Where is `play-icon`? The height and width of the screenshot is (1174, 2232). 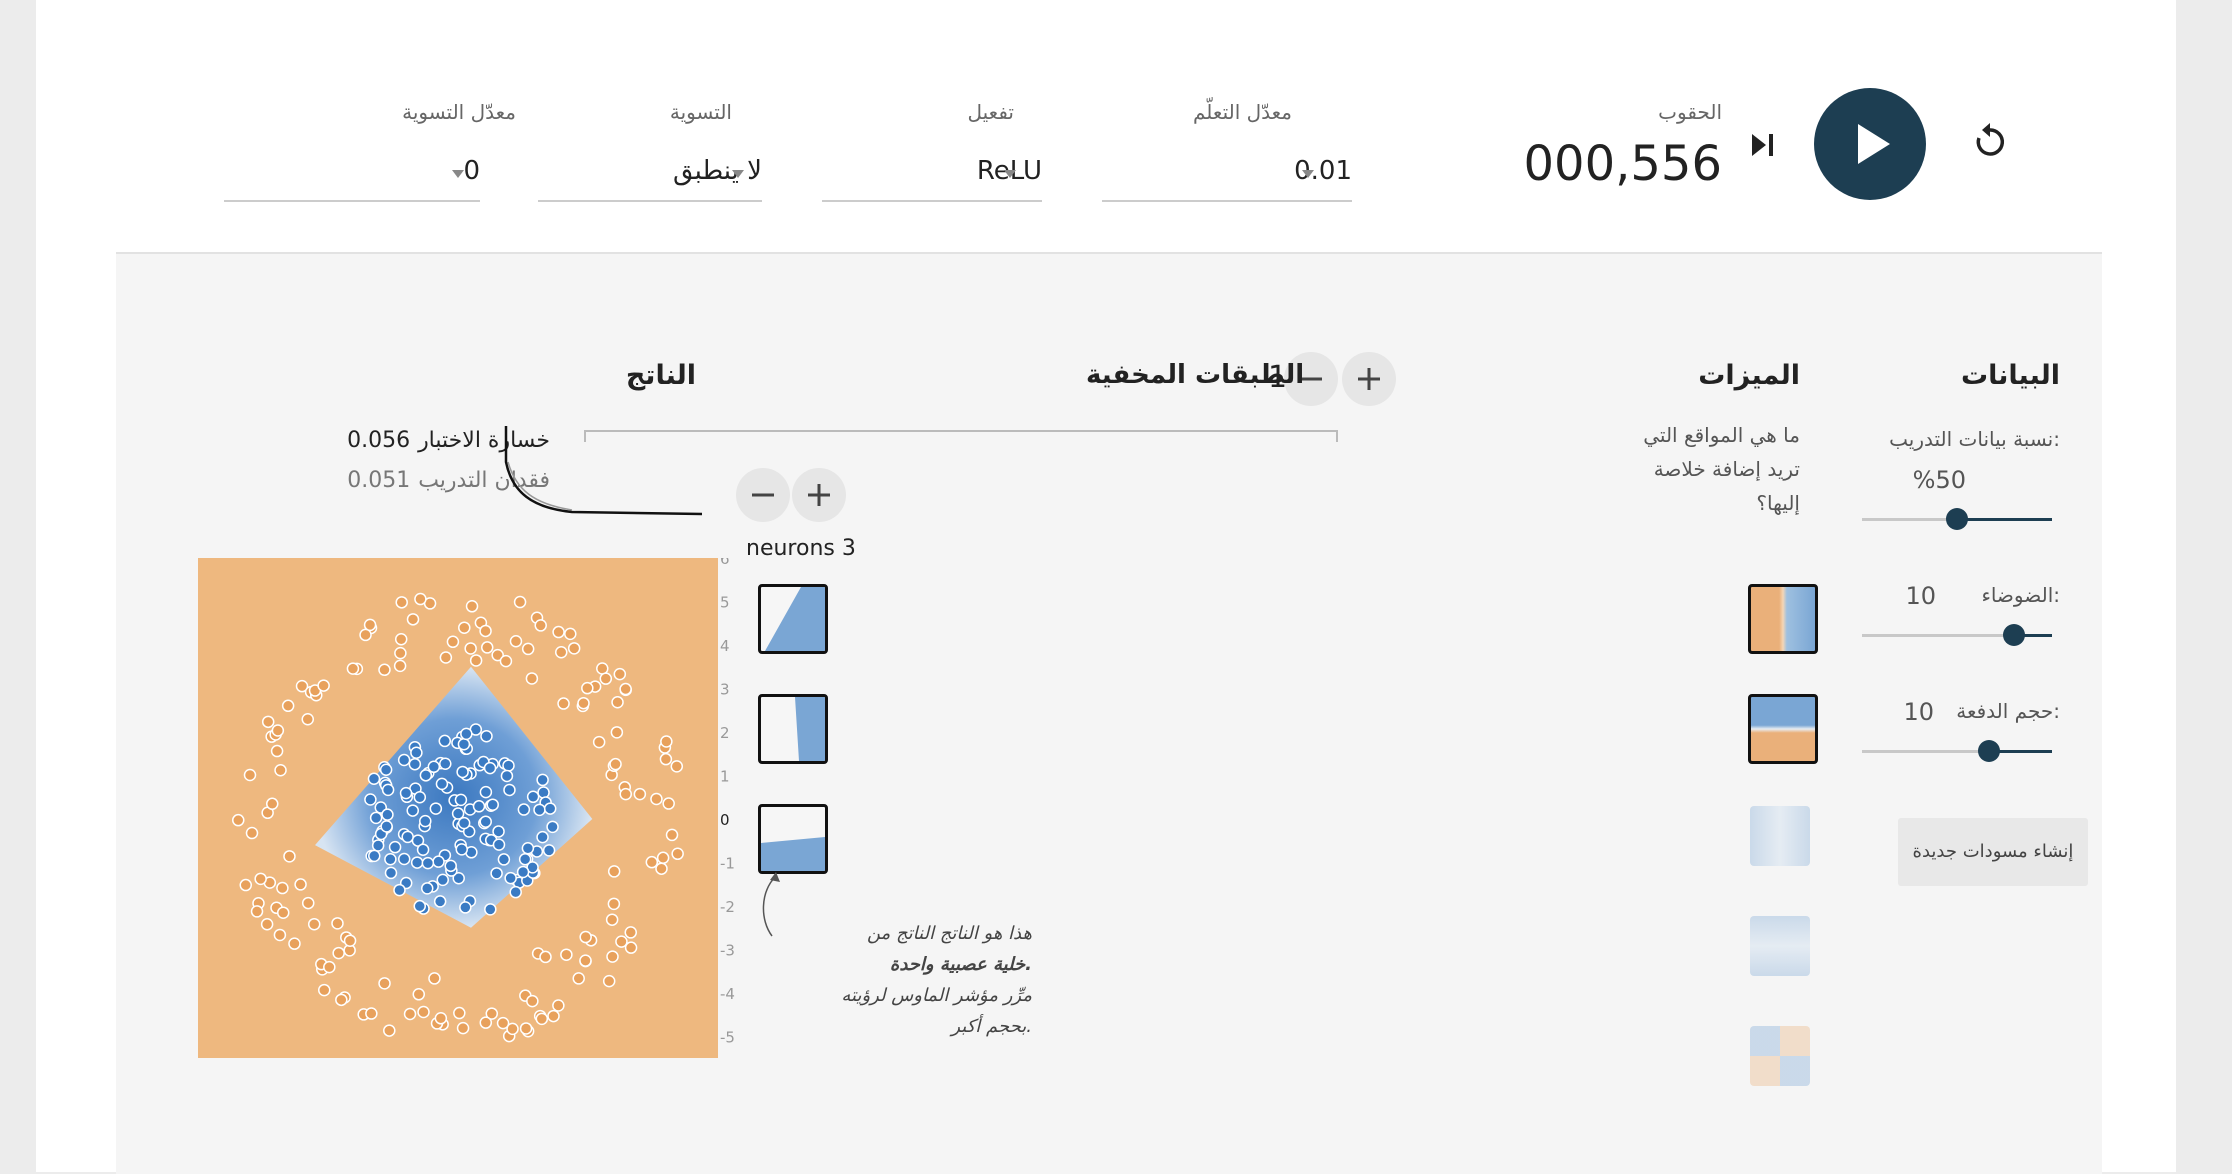
play-icon is located at coordinates (1874, 144).